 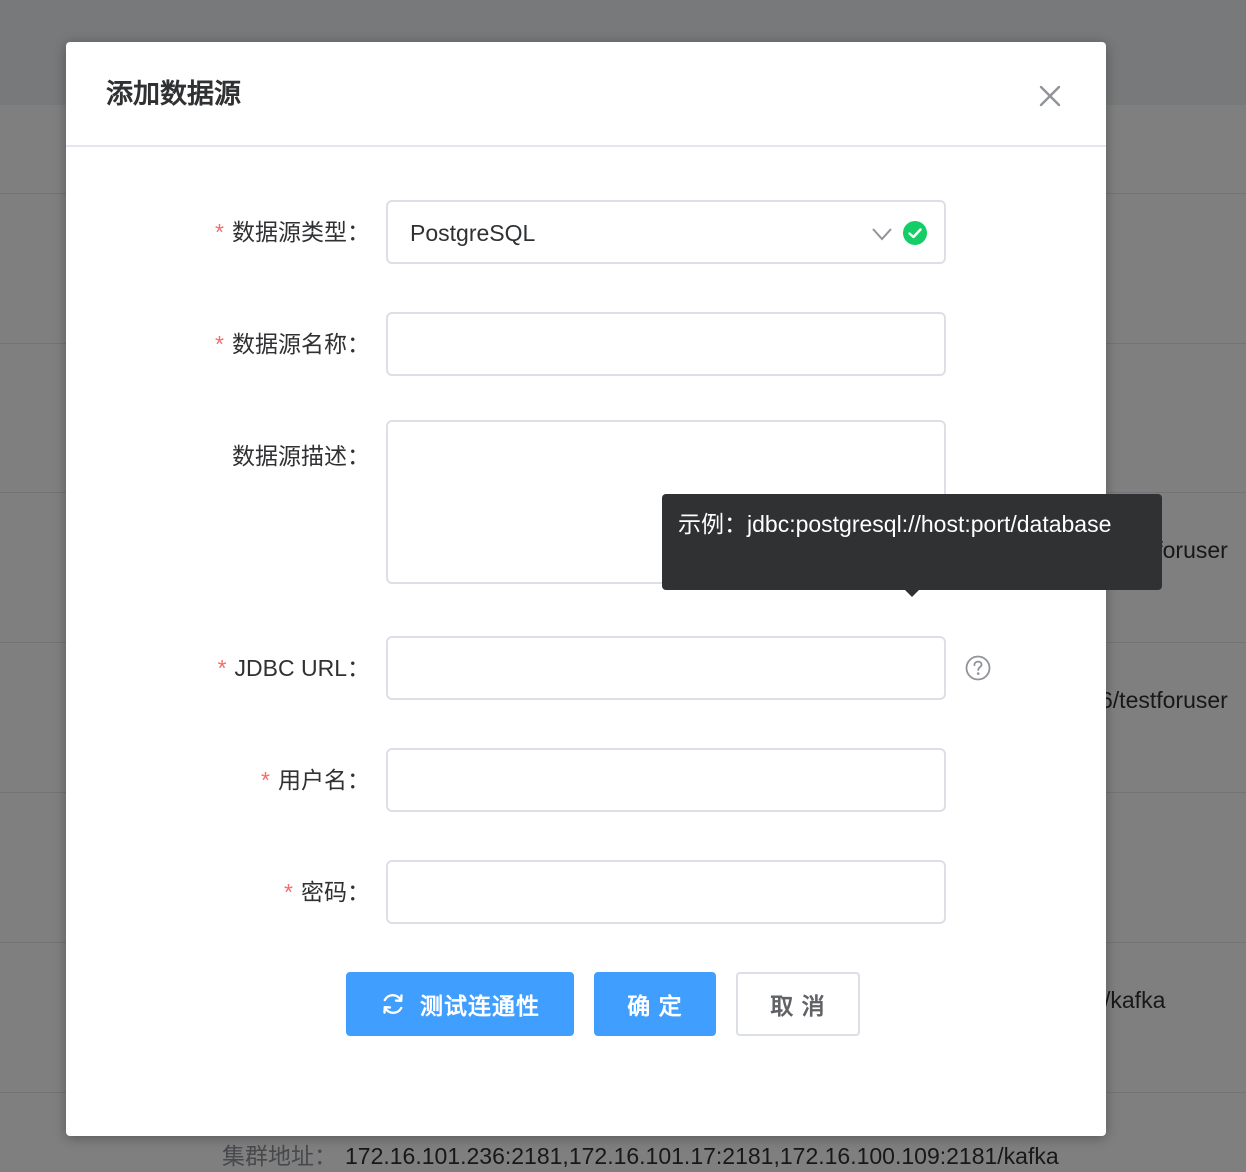 What do you see at coordinates (978, 668) in the screenshot?
I see `help-question-icon` at bounding box center [978, 668].